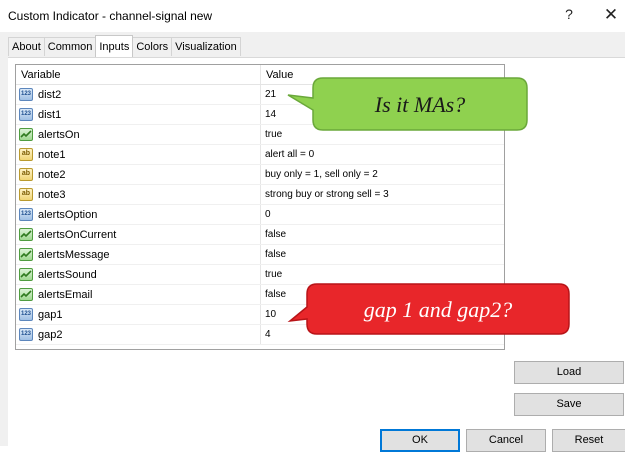  What do you see at coordinates (110, 16) in the screenshot?
I see `window-title: Custom Indicator - channel-signal new` at bounding box center [110, 16].